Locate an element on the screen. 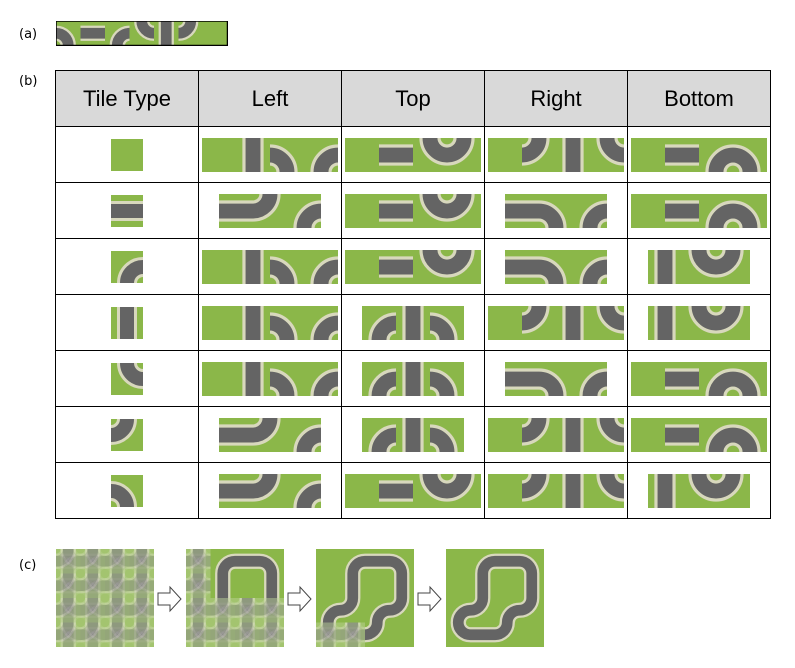 The height and width of the screenshot is (668, 795). tile-type-curve-se is located at coordinates (127, 434).